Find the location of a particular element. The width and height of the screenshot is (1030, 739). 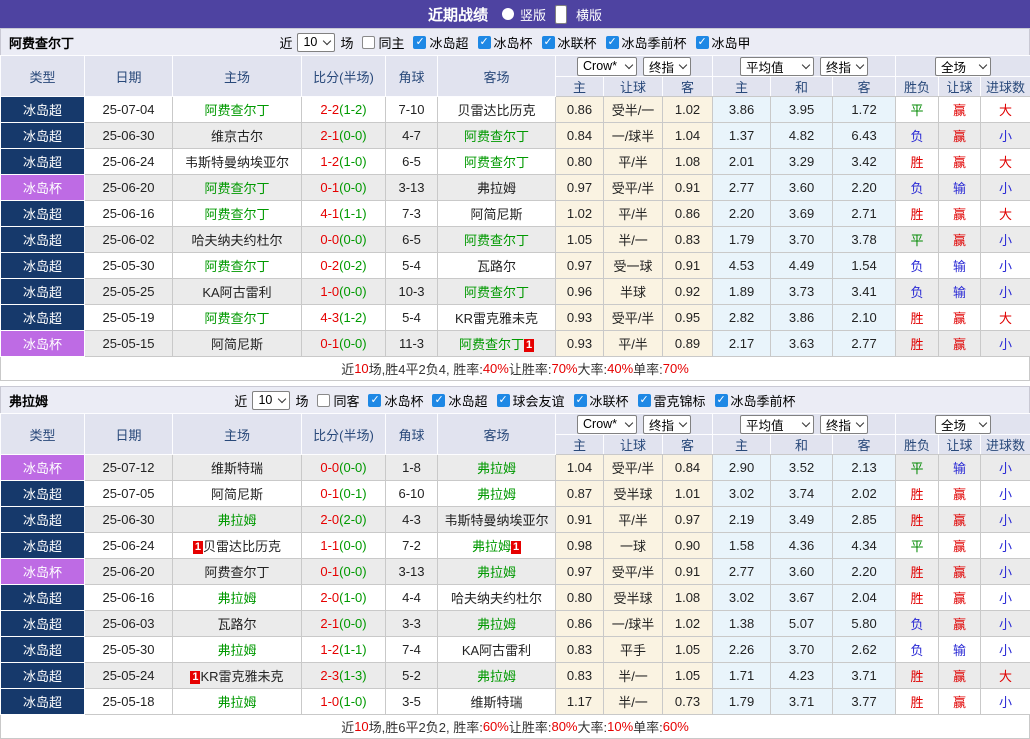

average-odds: 3.86 is located at coordinates (742, 110).